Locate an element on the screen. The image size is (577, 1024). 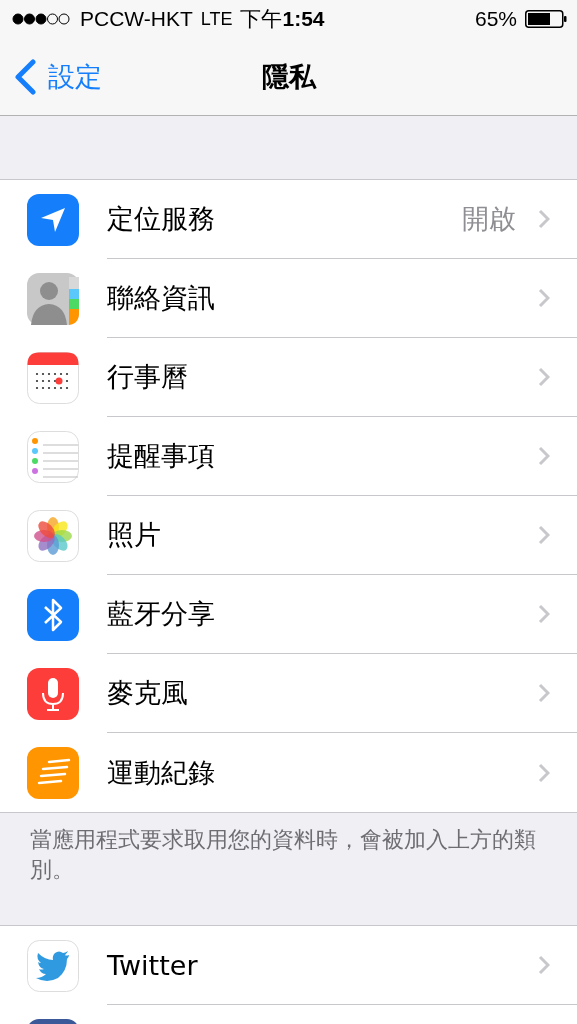
settings-row: 提醒事項 is located at coordinates (288, 456).